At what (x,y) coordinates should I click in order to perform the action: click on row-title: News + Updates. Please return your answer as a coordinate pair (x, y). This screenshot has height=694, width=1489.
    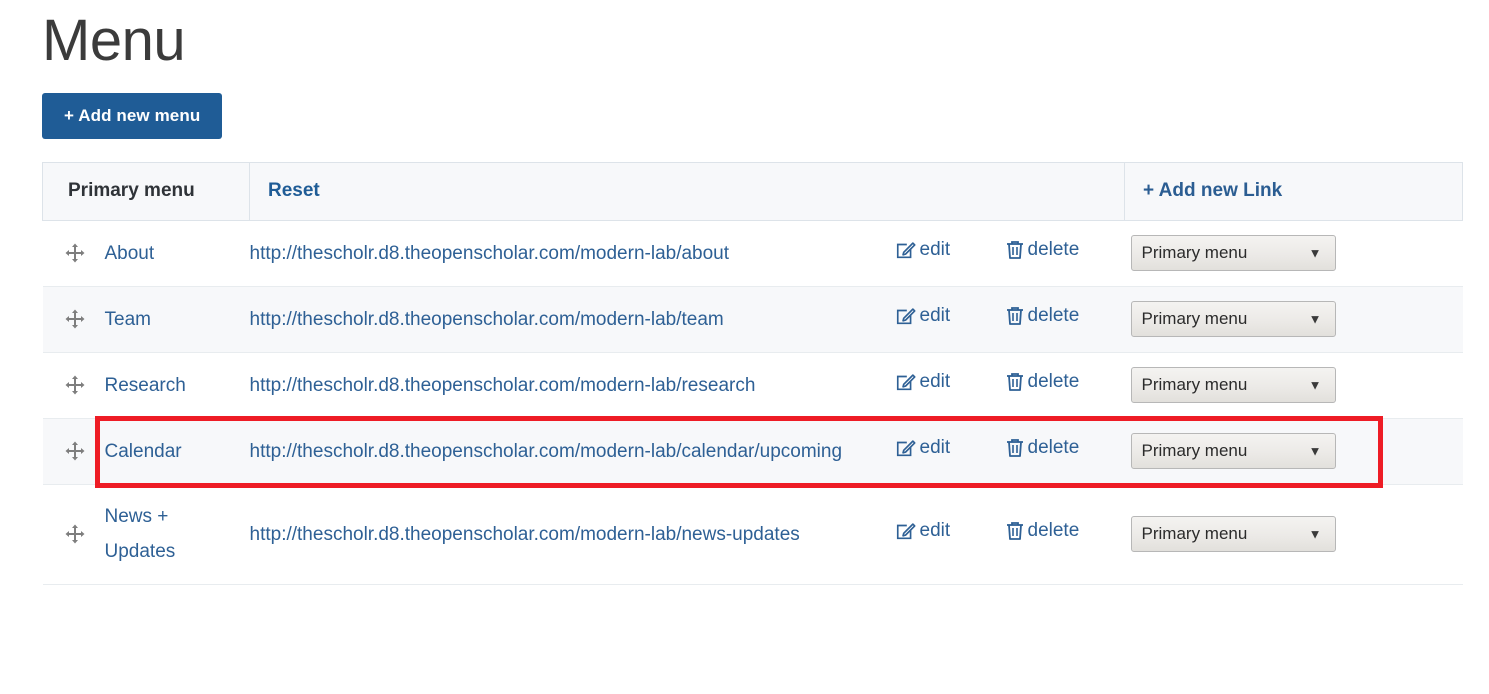
    Looking at the image, I should click on (177, 534).